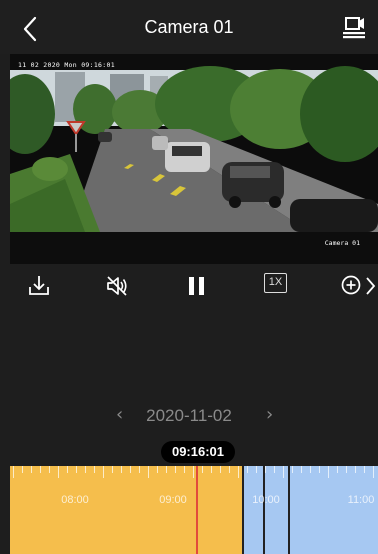 This screenshot has width=378, height=554. I want to click on playhead-cursor, so click(197, 510).